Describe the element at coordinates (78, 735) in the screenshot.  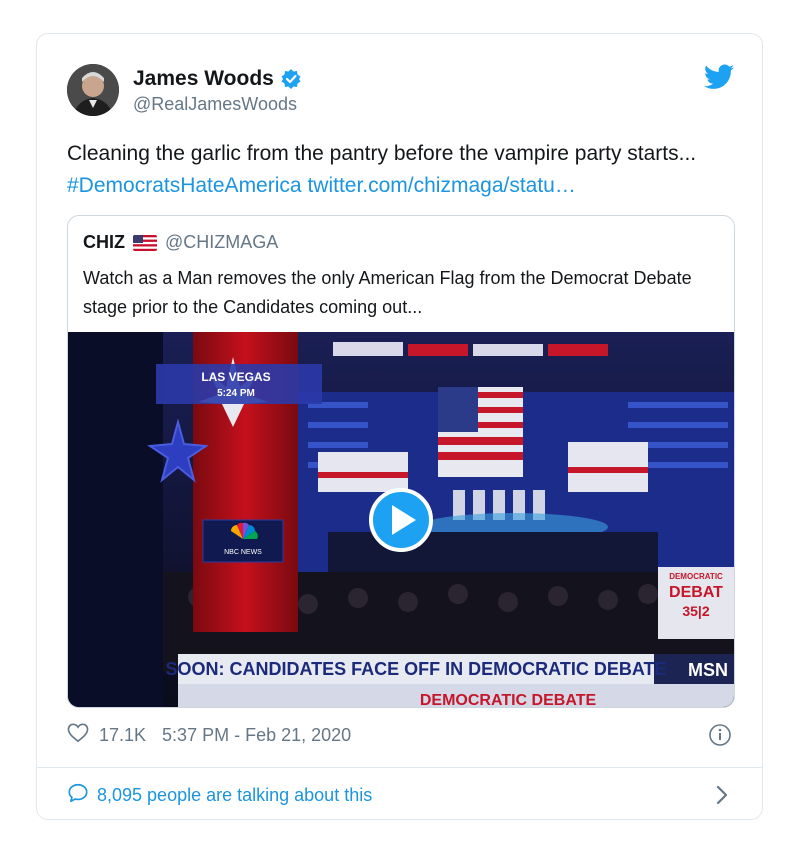
I see `heart-icon` at that location.